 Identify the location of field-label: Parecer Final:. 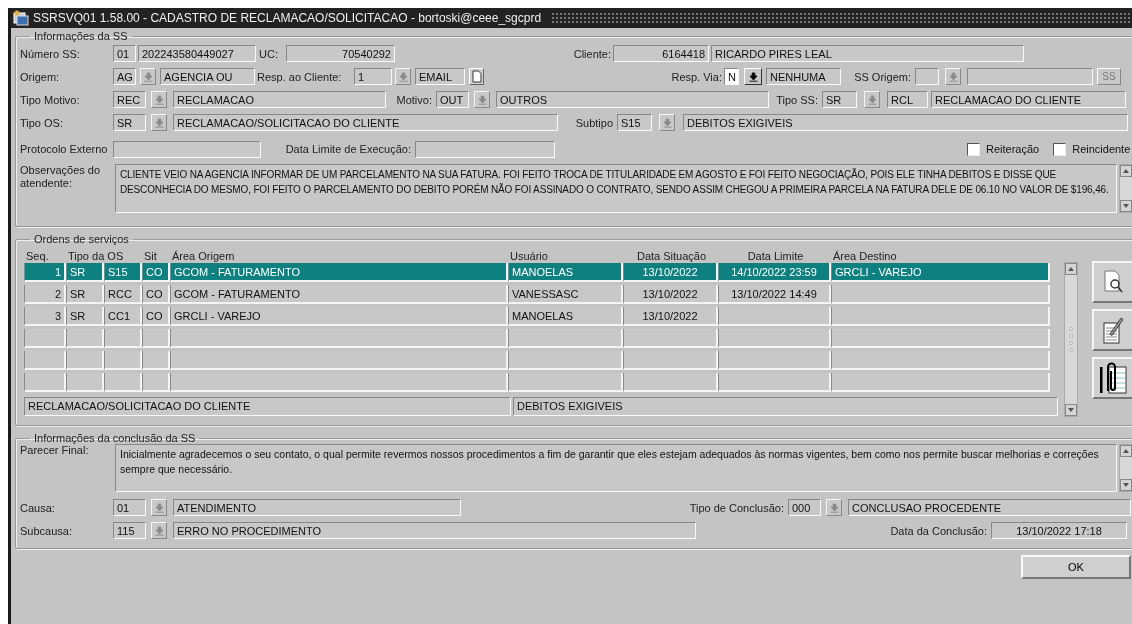
(55, 450).